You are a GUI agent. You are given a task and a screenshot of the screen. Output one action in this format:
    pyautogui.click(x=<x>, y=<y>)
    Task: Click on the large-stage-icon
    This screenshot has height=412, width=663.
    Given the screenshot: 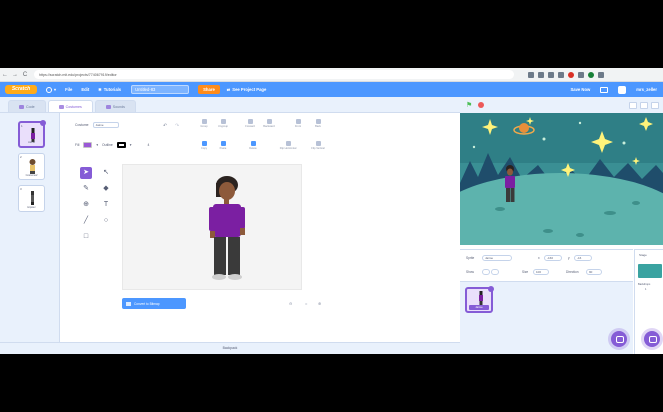 What is the action you would take?
    pyautogui.click(x=644, y=105)
    